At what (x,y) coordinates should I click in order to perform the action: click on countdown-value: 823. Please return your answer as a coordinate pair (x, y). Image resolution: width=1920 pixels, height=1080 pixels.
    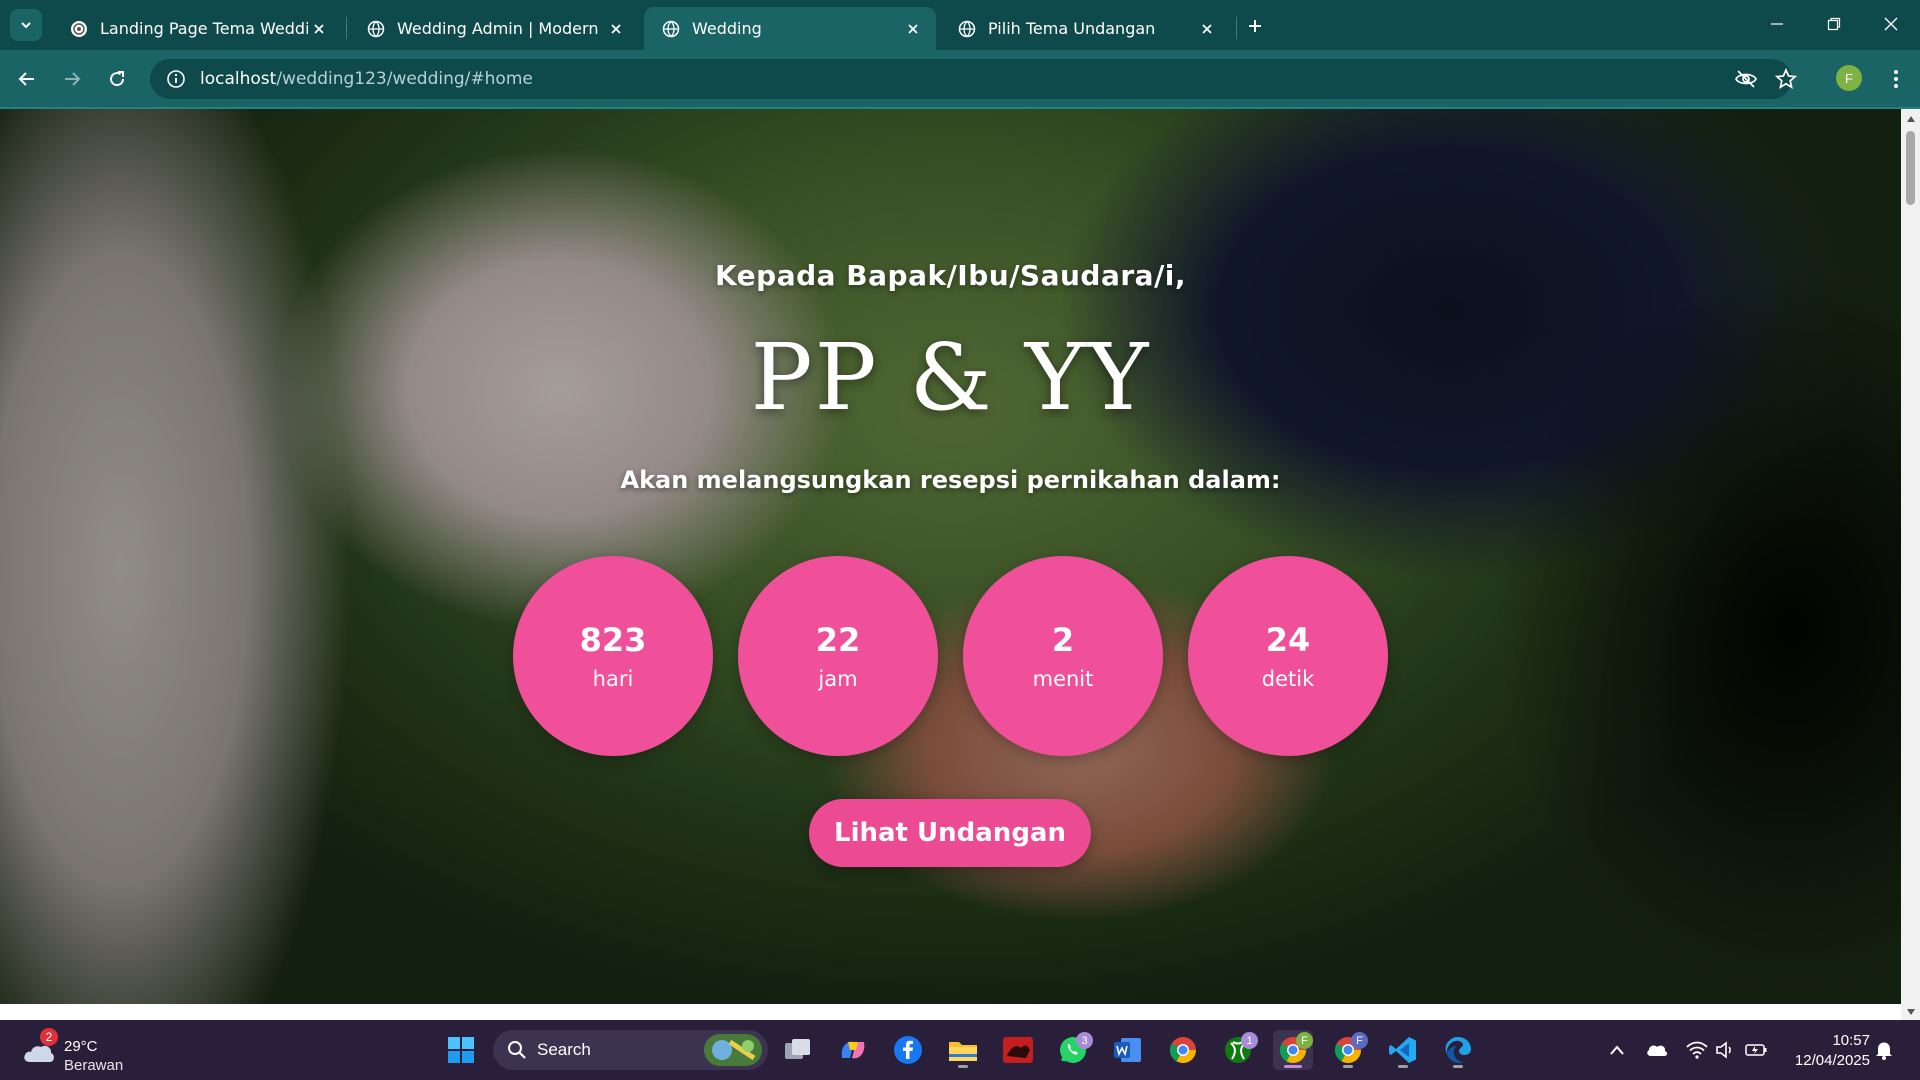
    Looking at the image, I should click on (613, 639).